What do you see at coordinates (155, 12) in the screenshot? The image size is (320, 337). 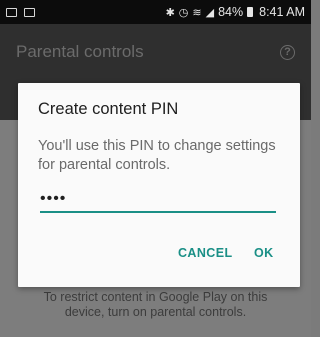 I see `status-bar: ✱ ◷ ≋ ◢ 84% 8:41 AM` at bounding box center [155, 12].